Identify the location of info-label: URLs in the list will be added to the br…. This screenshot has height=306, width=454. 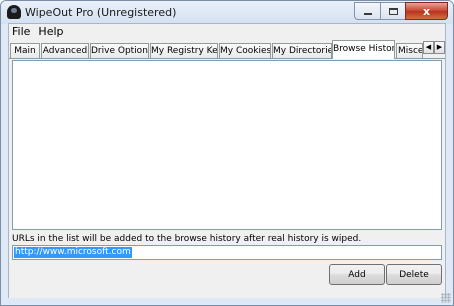
(187, 239).